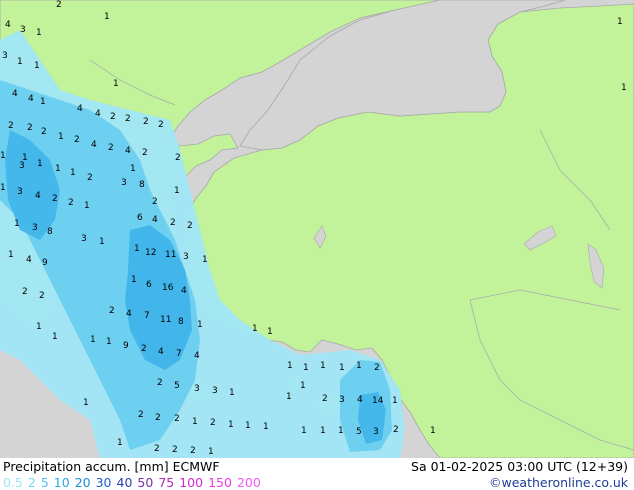 This screenshot has height=490, width=634. I want to click on legend-item: 150, so click(220, 482).